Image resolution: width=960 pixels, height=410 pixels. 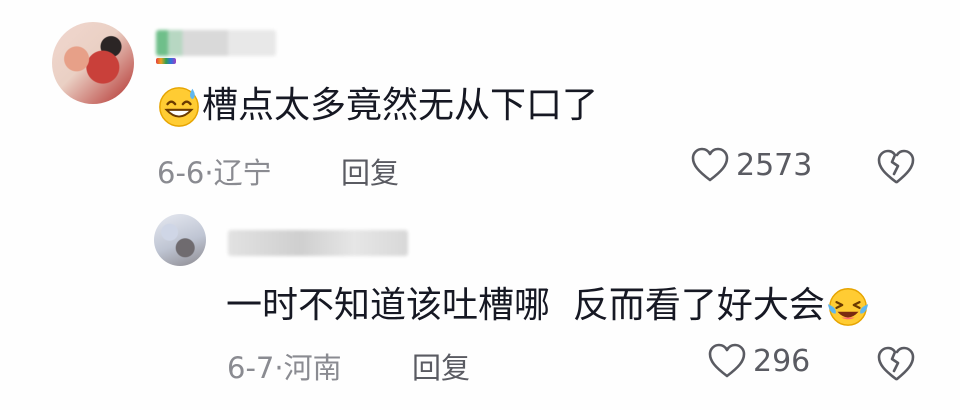 What do you see at coordinates (400, 105) in the screenshot?
I see `comment-text-content: 槽点太多竟然无从下口了` at bounding box center [400, 105].